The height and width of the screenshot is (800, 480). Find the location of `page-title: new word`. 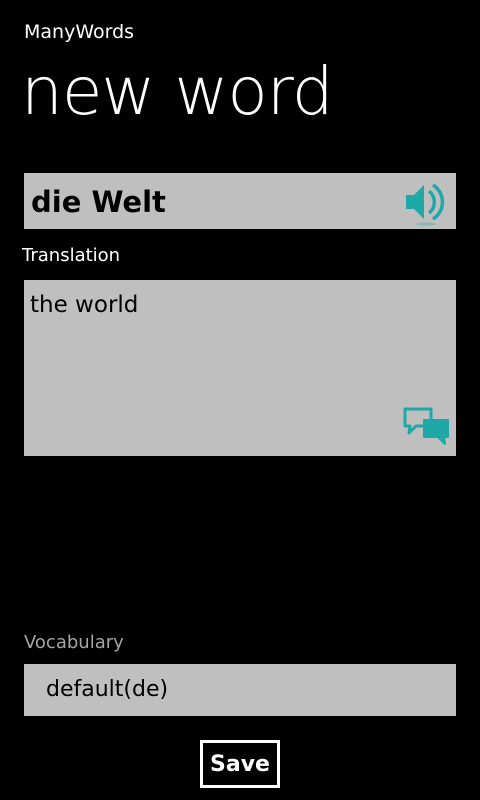

page-title: new word is located at coordinates (177, 91).